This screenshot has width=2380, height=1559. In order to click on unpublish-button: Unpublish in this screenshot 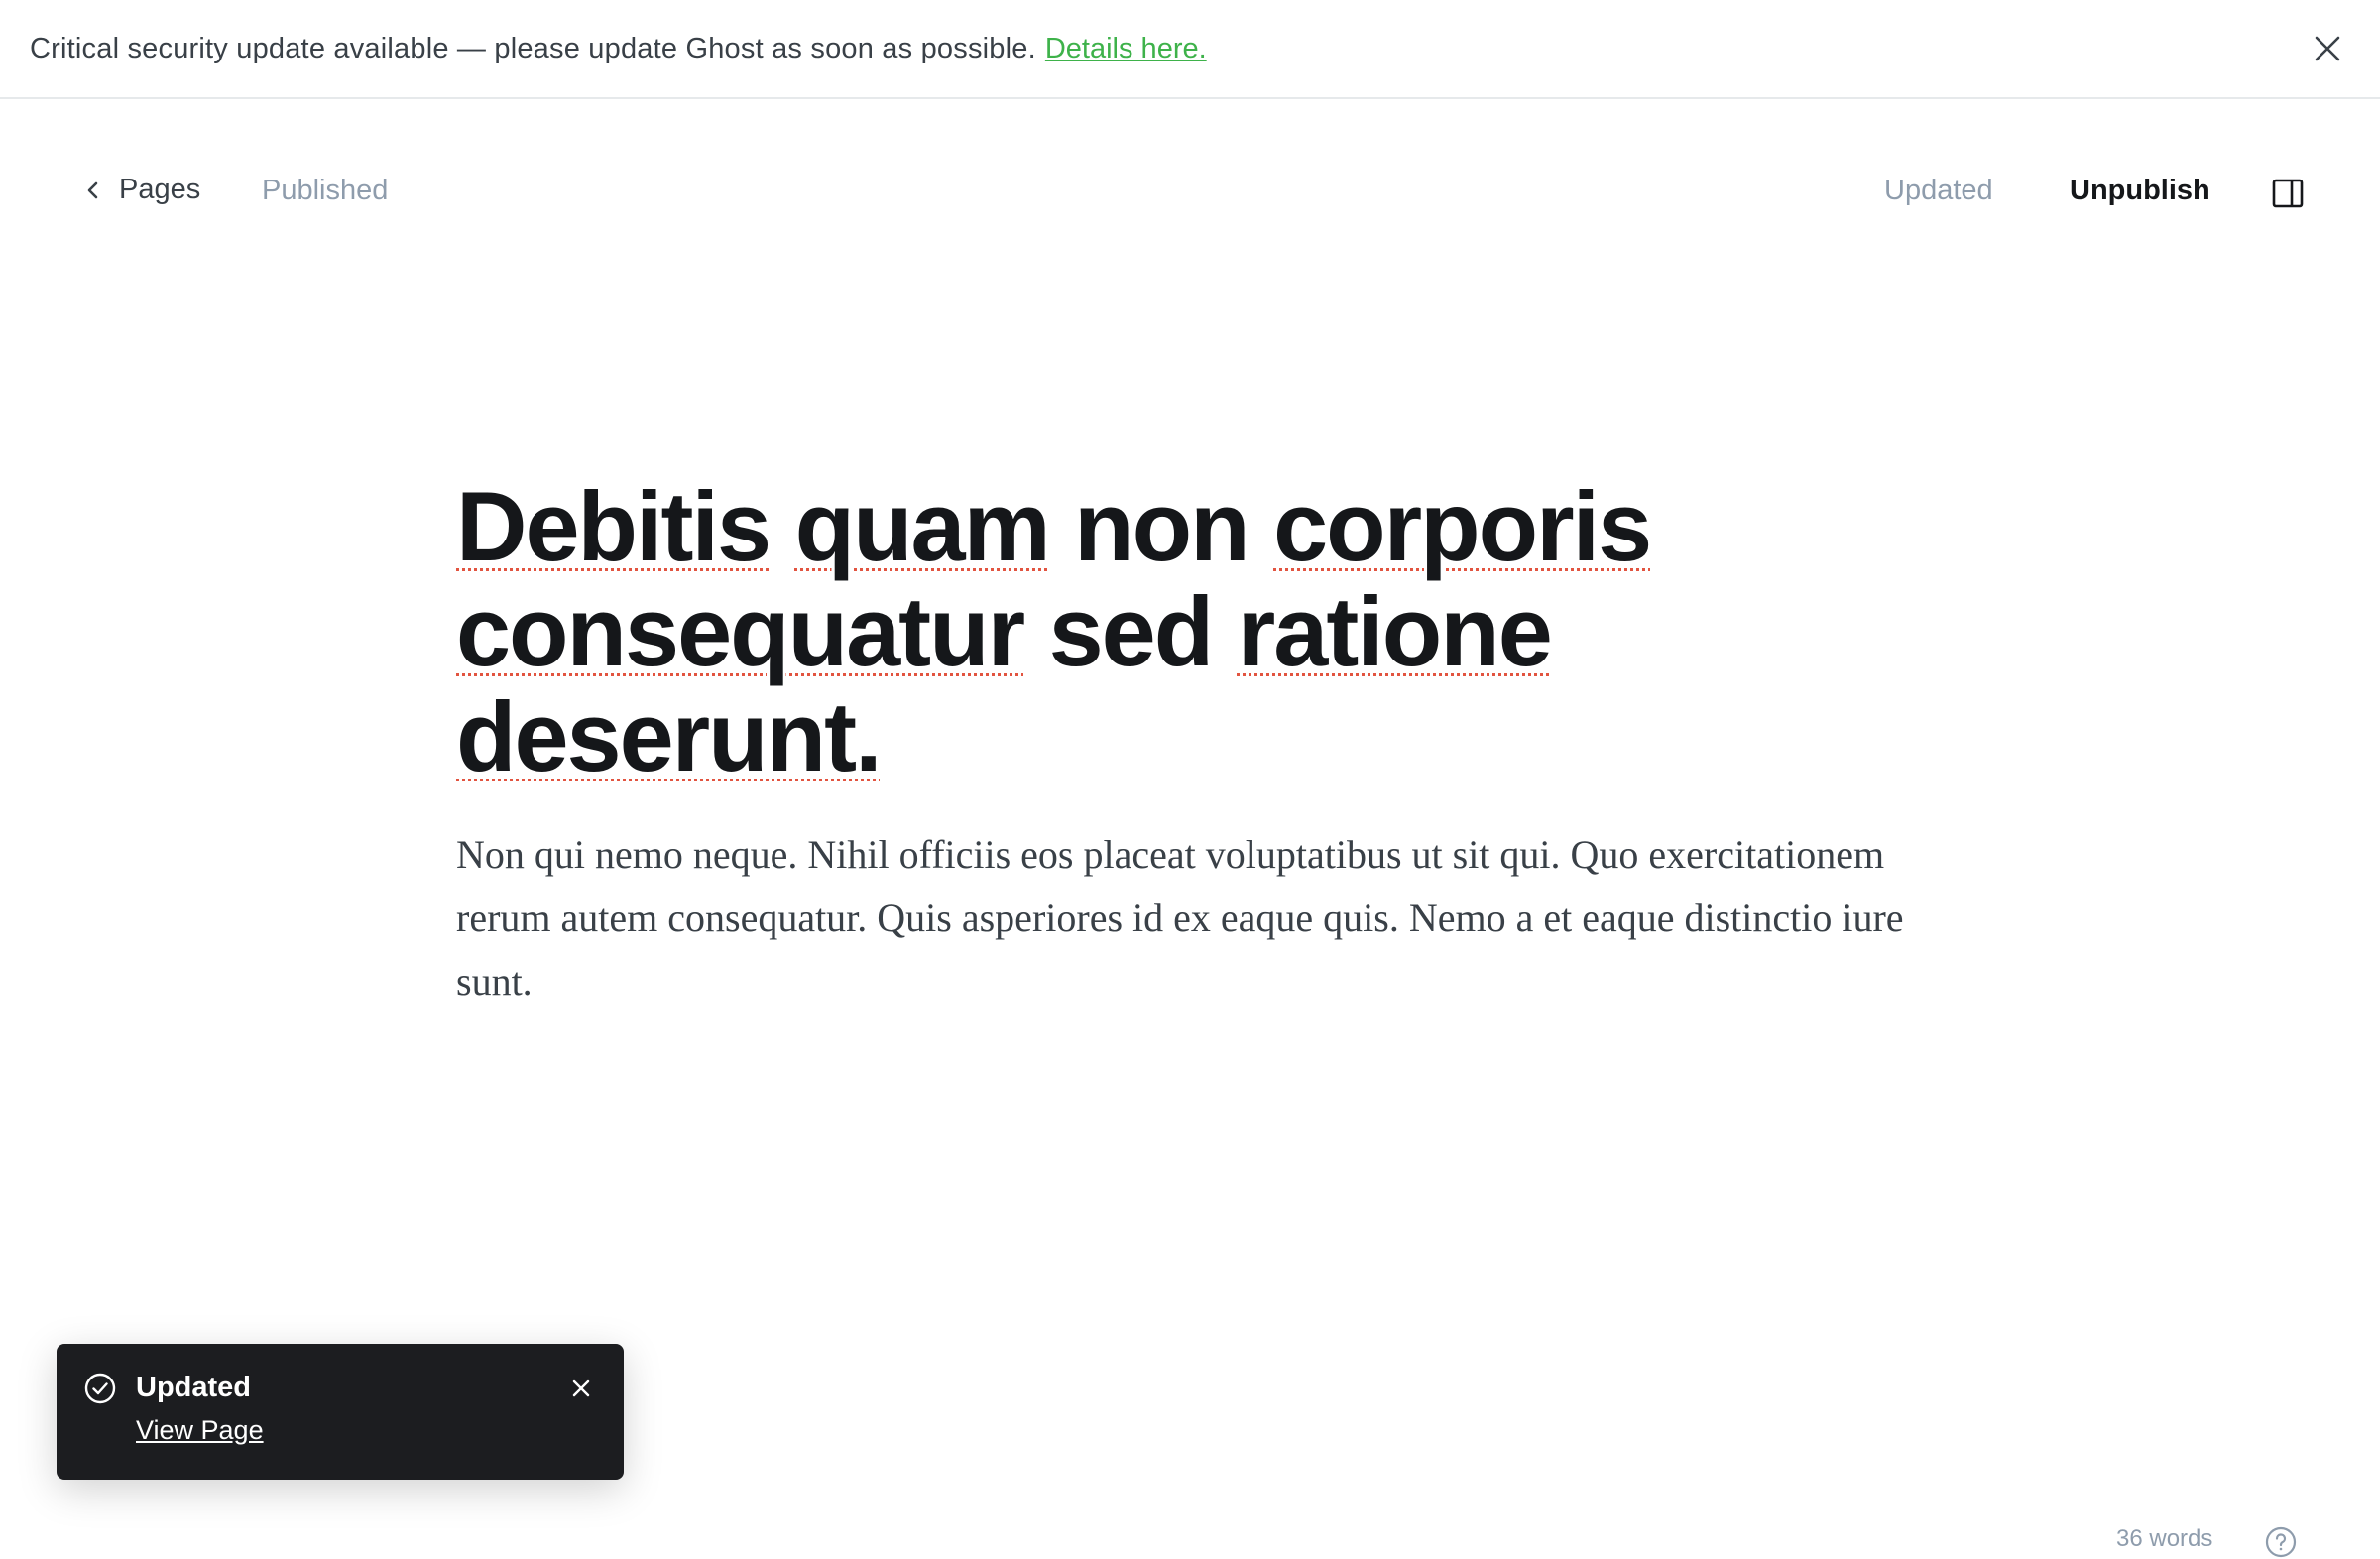, I will do `click(2140, 191)`.